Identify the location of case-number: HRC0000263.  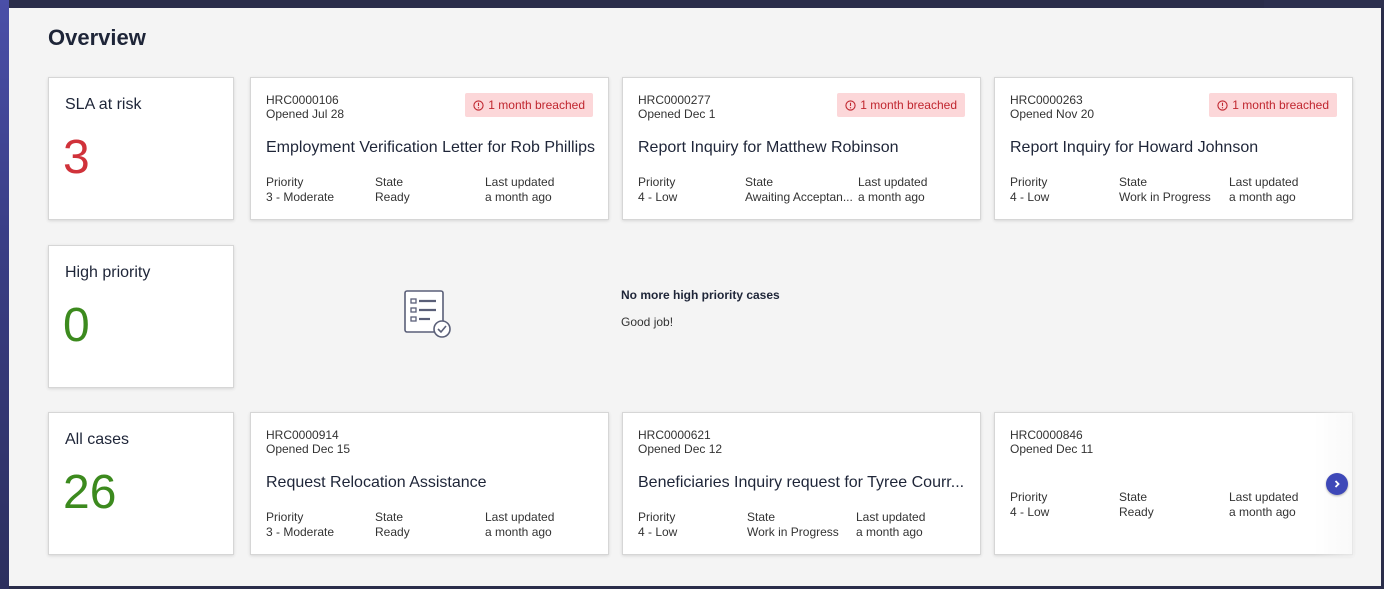
(1046, 100).